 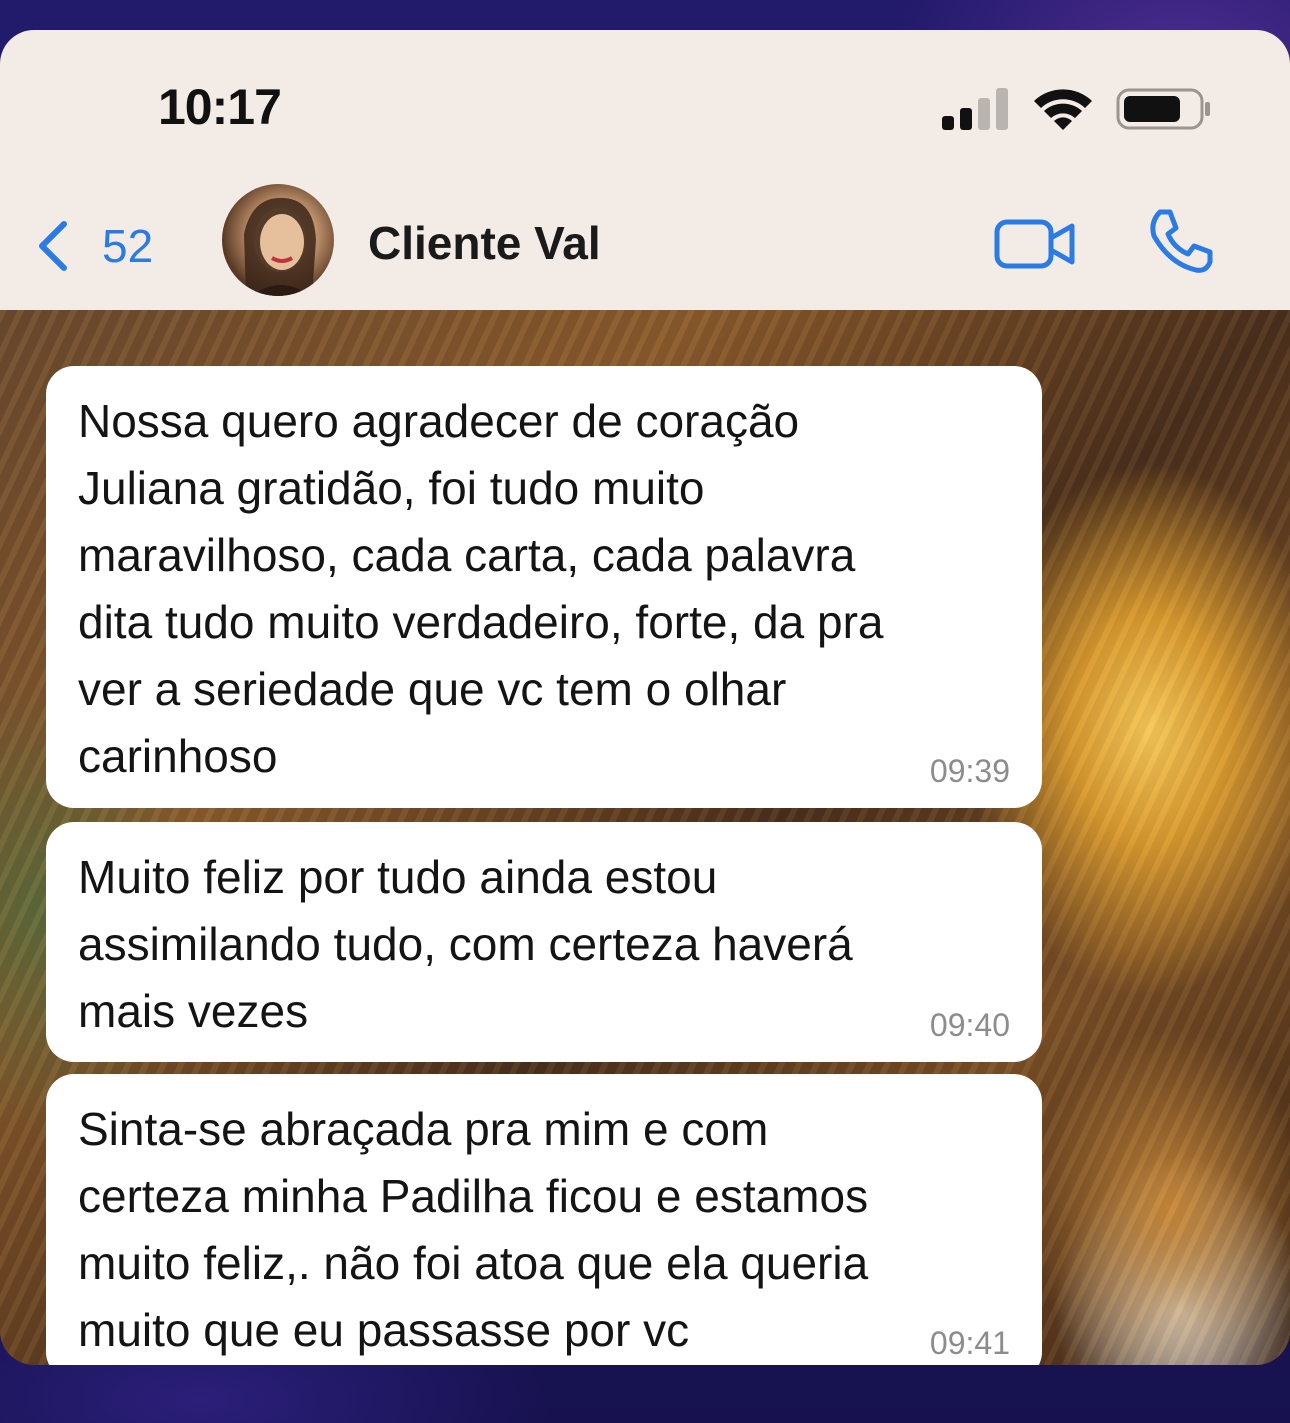 What do you see at coordinates (128, 246) in the screenshot?
I see `unread-count: 52` at bounding box center [128, 246].